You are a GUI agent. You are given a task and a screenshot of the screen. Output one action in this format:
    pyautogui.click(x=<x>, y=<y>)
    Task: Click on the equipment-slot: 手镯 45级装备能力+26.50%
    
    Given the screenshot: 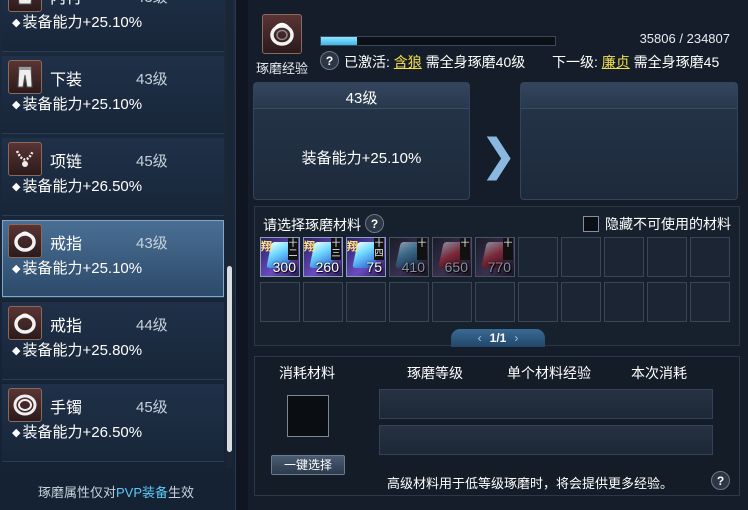 What is the action you would take?
    pyautogui.click(x=113, y=423)
    